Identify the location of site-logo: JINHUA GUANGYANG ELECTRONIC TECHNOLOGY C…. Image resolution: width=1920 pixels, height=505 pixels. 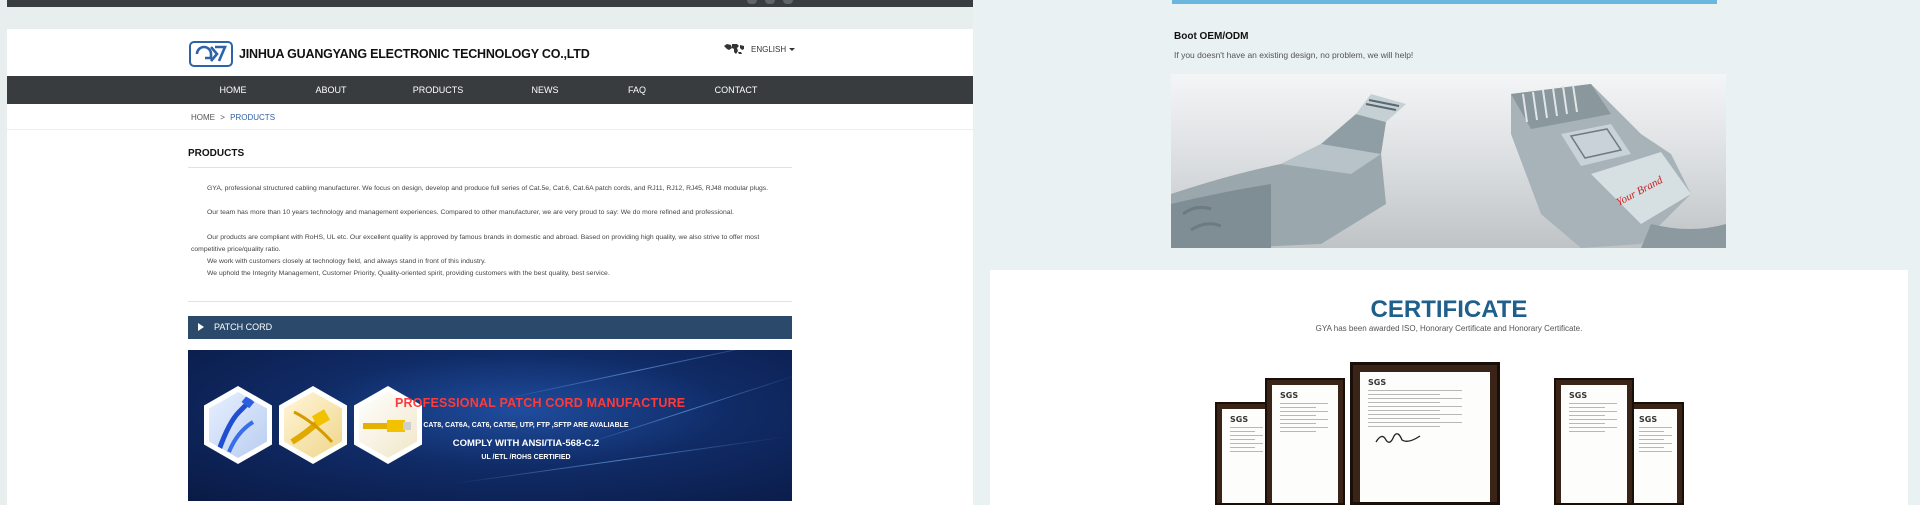
(389, 54).